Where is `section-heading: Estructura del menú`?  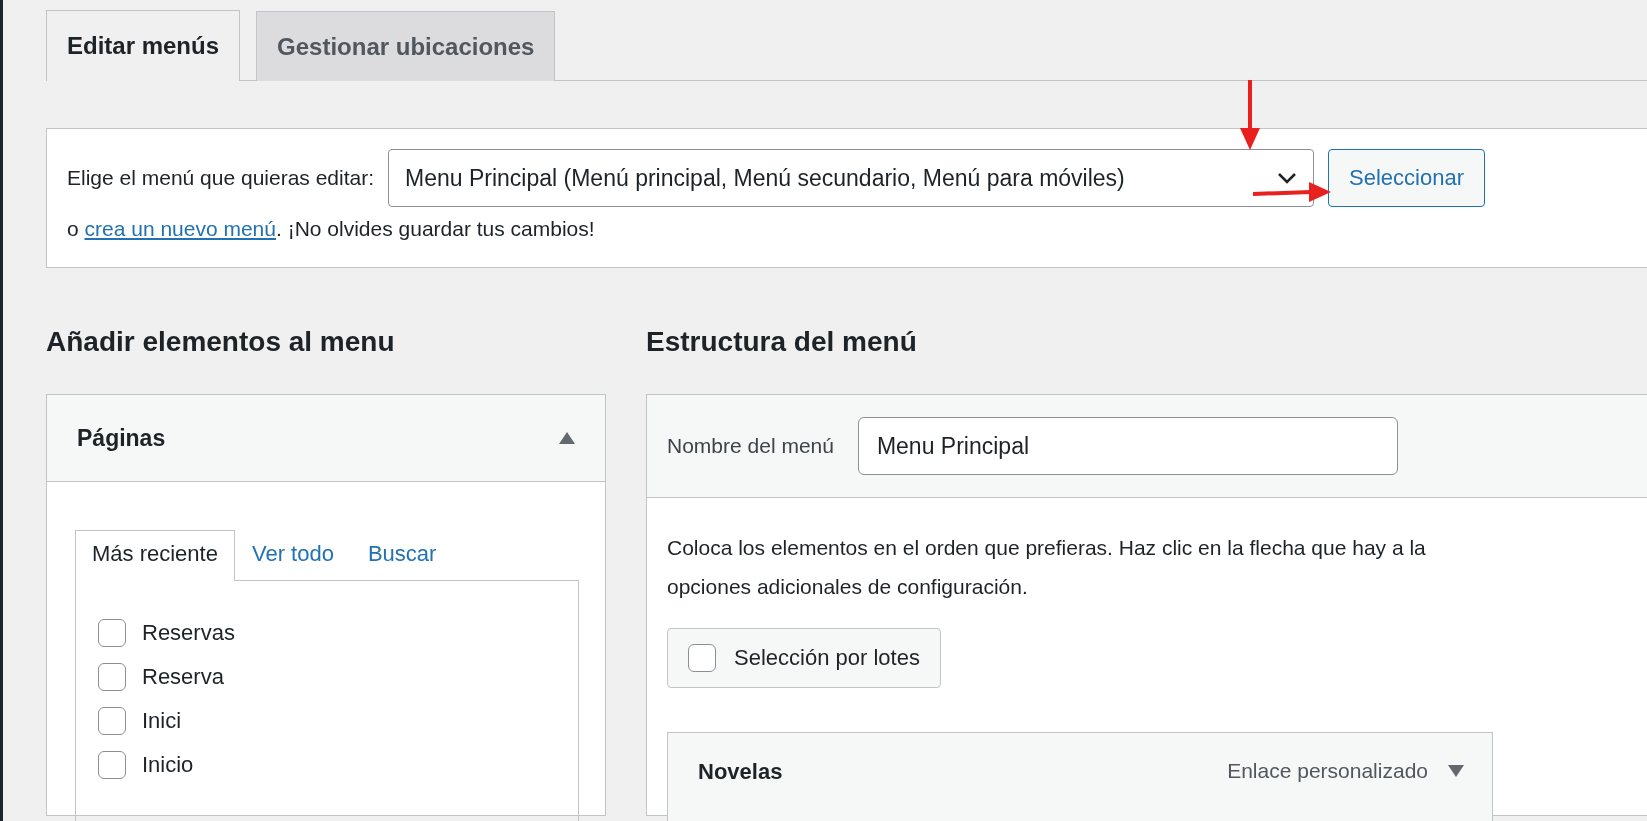 section-heading: Estructura del menú is located at coordinates (782, 342).